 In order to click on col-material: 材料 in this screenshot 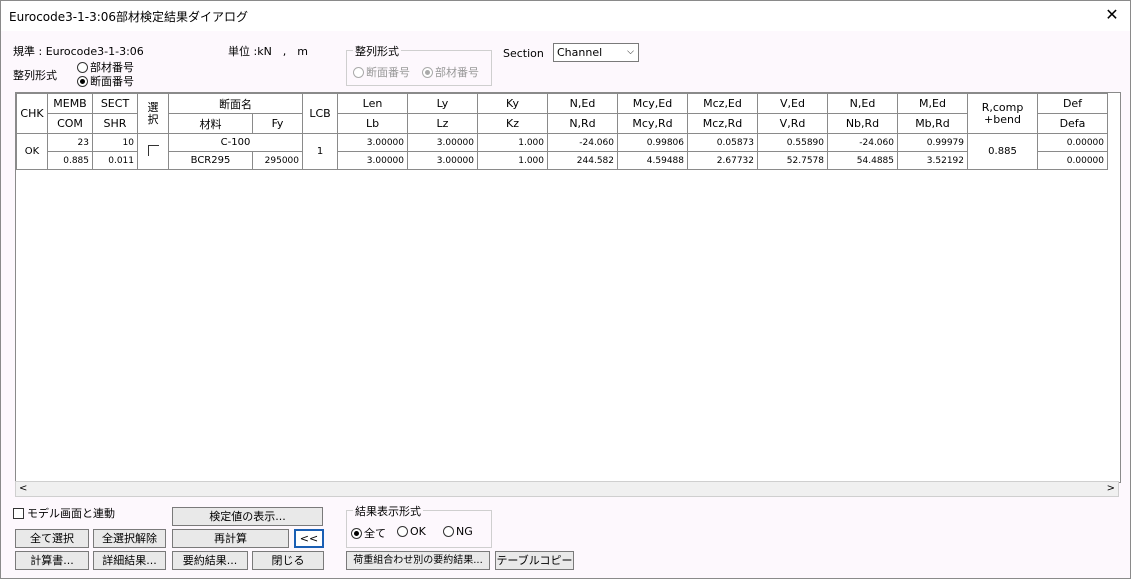, I will do `click(210, 123)`.